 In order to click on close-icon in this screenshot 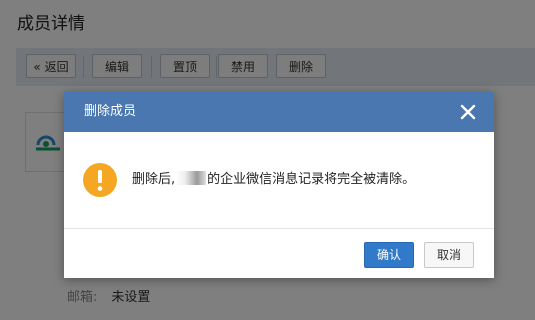, I will do `click(468, 112)`.